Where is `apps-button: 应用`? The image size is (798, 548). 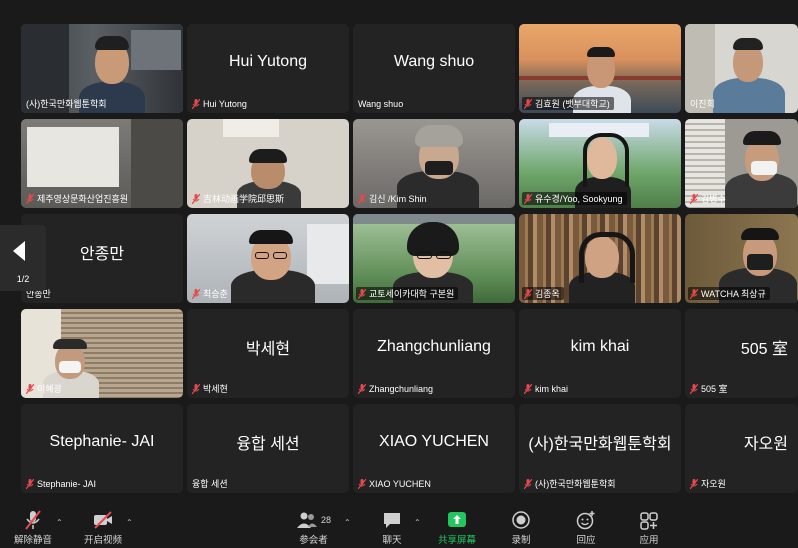
apps-button: 应用 is located at coordinates (649, 528).